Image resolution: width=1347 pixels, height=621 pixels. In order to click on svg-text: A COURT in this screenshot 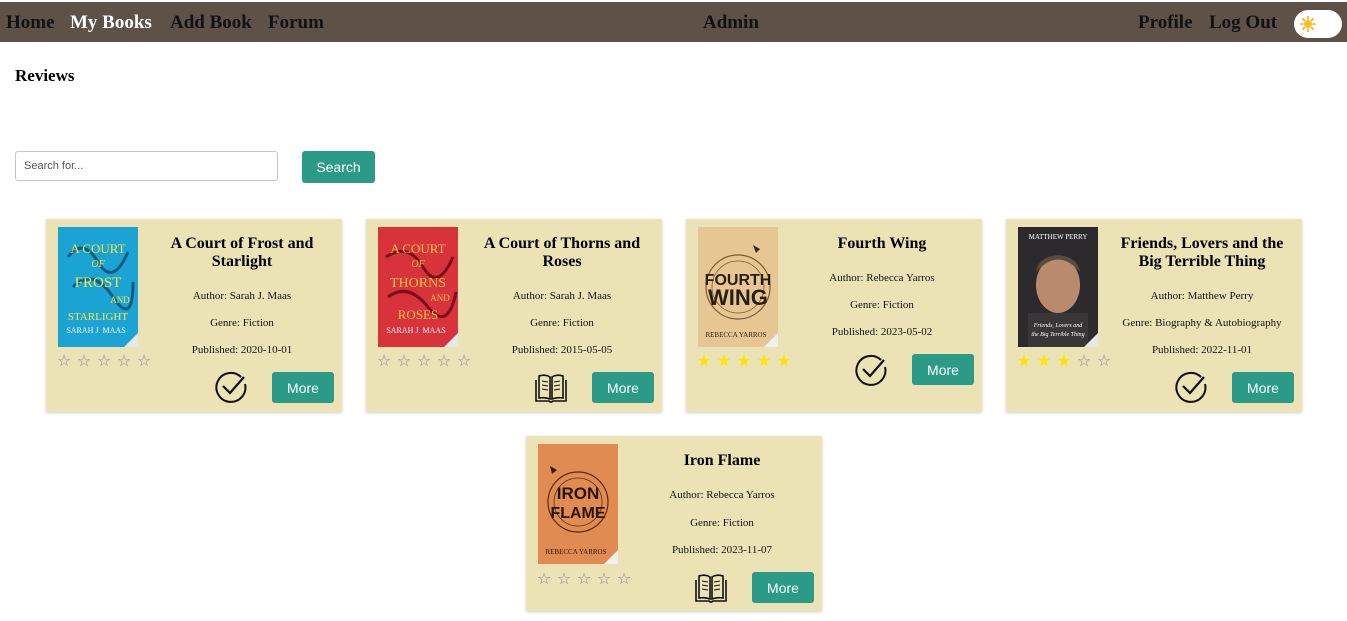, I will do `click(417, 248)`.